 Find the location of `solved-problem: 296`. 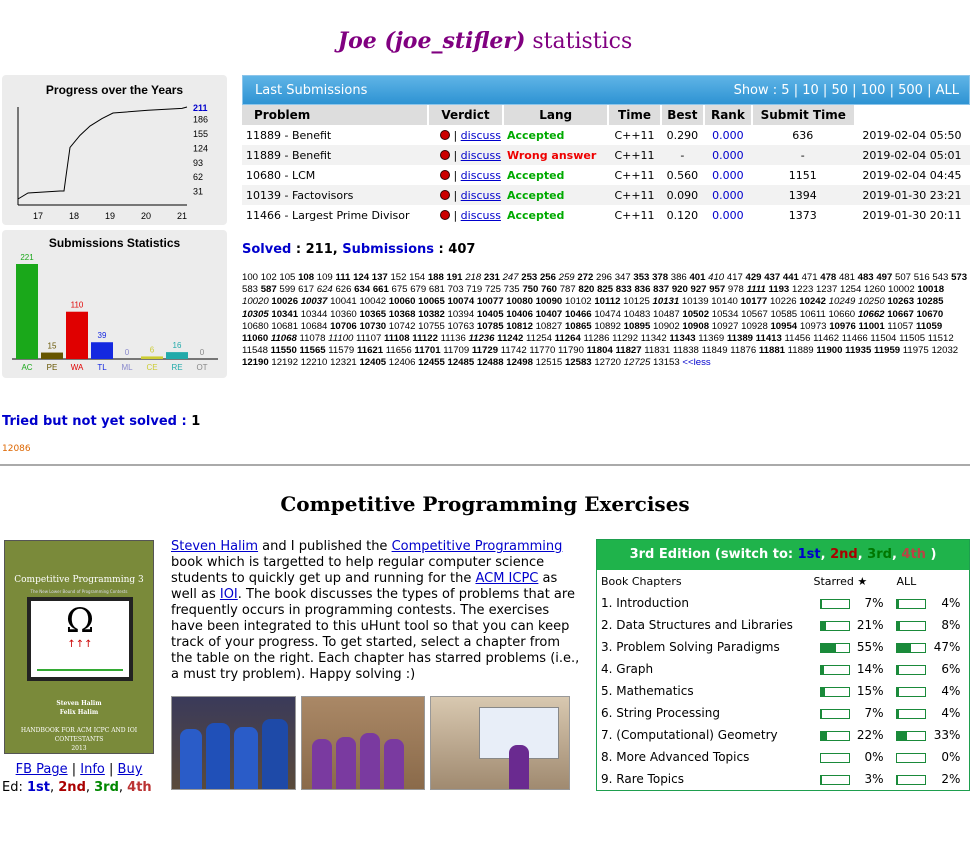

solved-problem: 296 is located at coordinates (604, 277).